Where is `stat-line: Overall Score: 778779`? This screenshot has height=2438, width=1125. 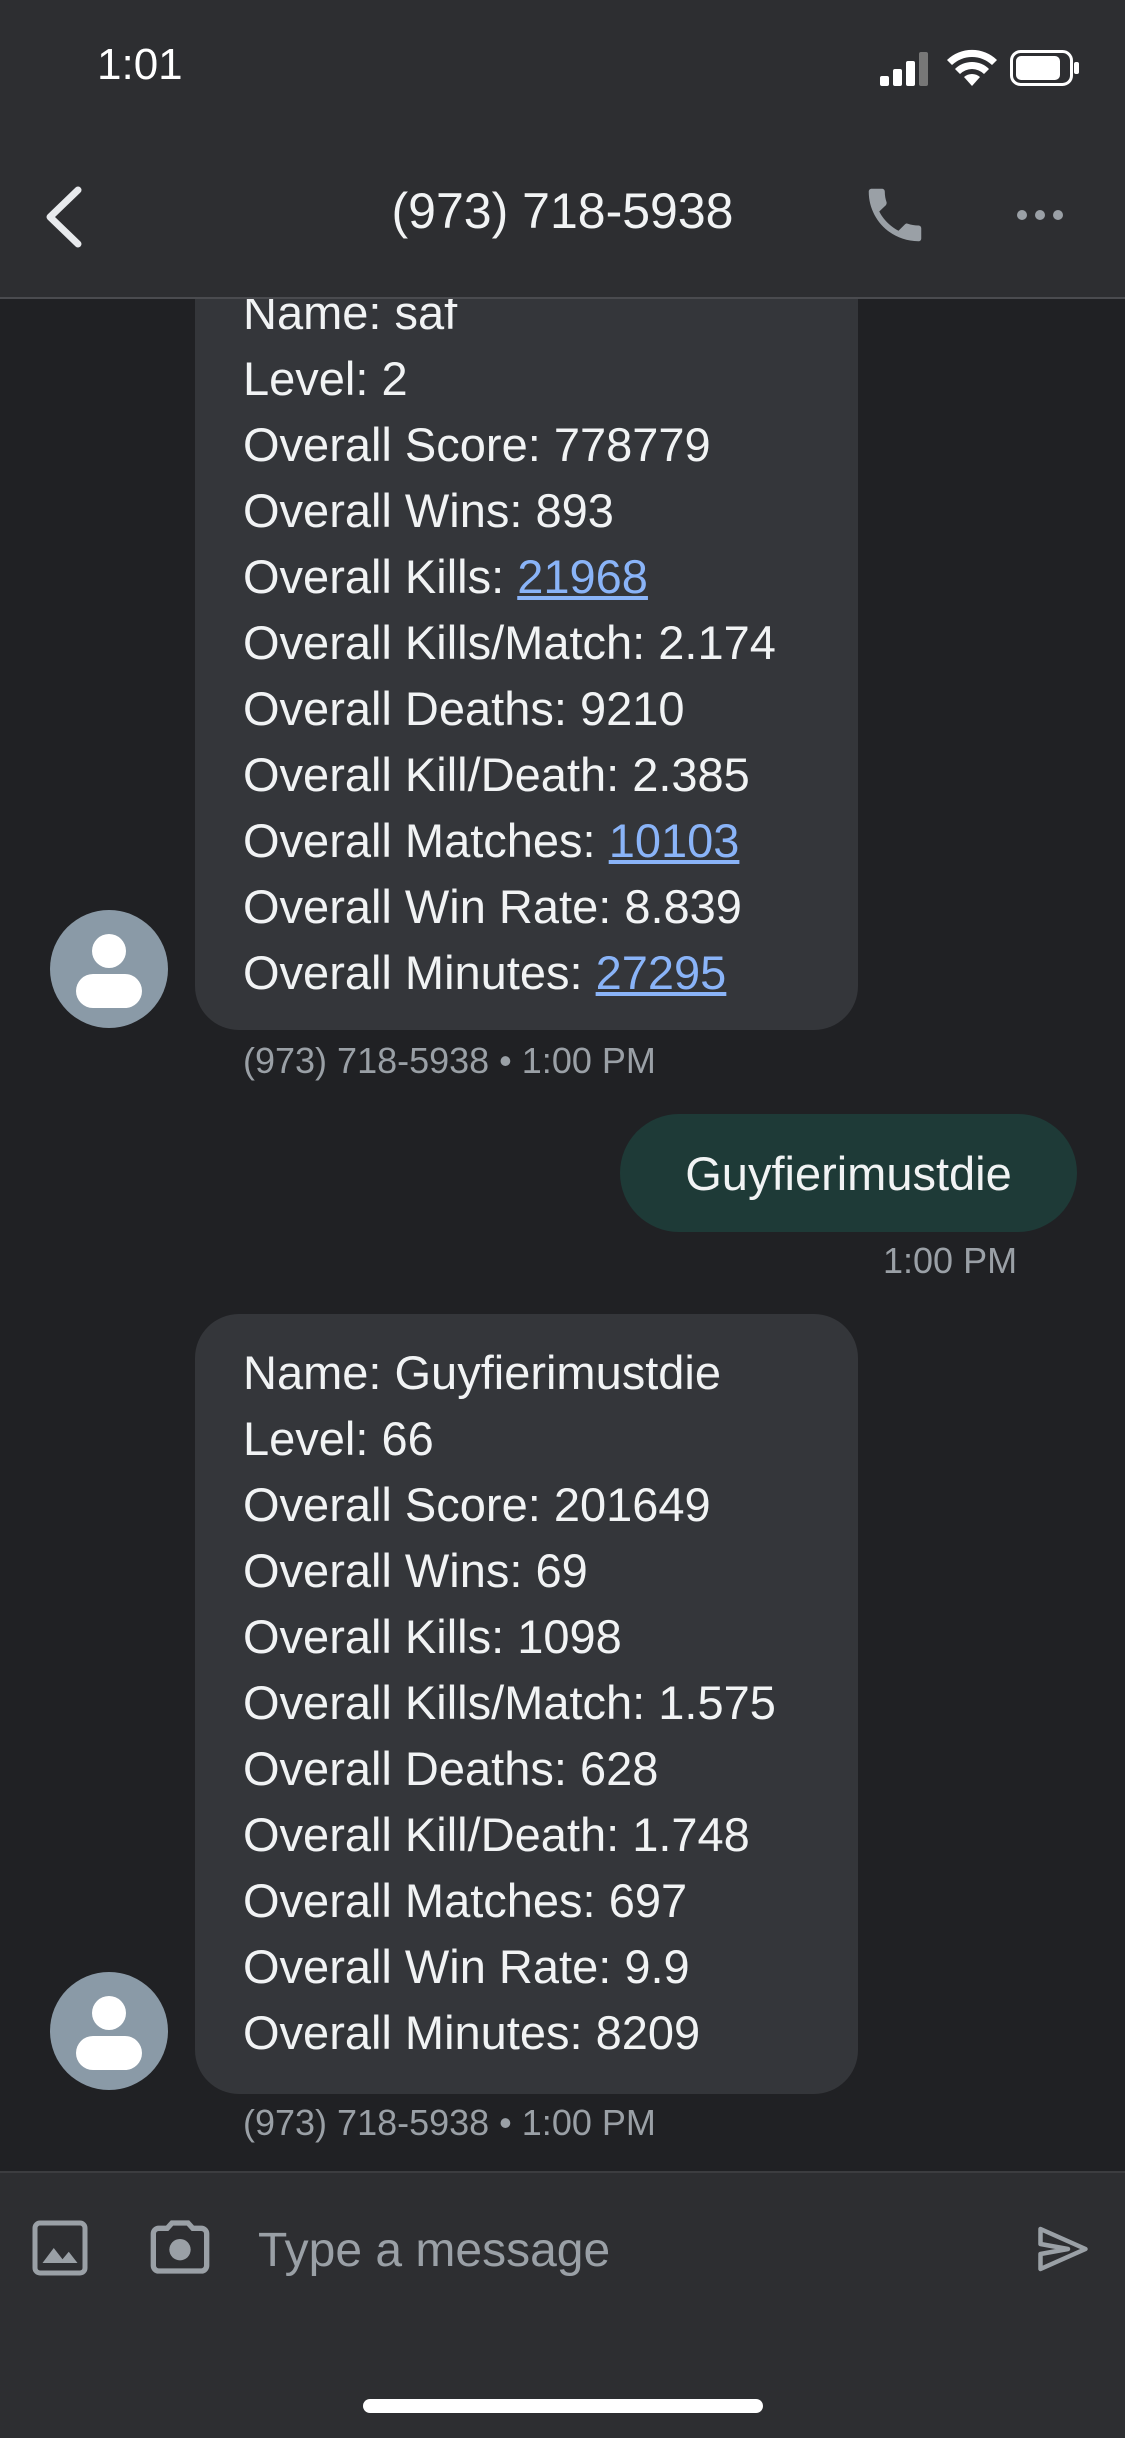
stat-line: Overall Score: 778779 is located at coordinates (535, 445).